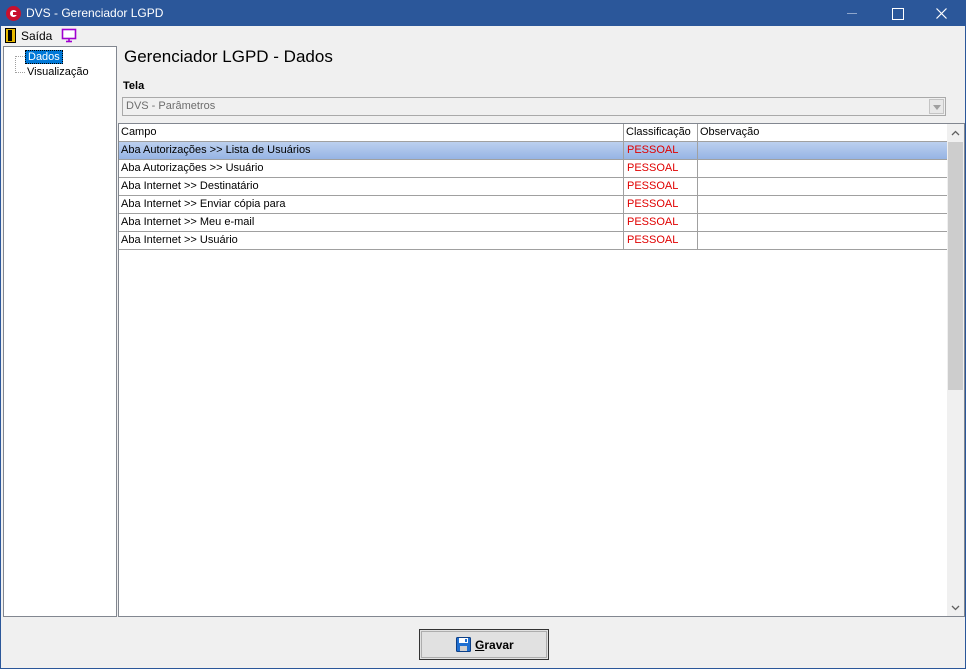 Image resolution: width=966 pixels, height=669 pixels. I want to click on table-row: Aba Autorizações >> Usuário PESSOAL, so click(533, 169).